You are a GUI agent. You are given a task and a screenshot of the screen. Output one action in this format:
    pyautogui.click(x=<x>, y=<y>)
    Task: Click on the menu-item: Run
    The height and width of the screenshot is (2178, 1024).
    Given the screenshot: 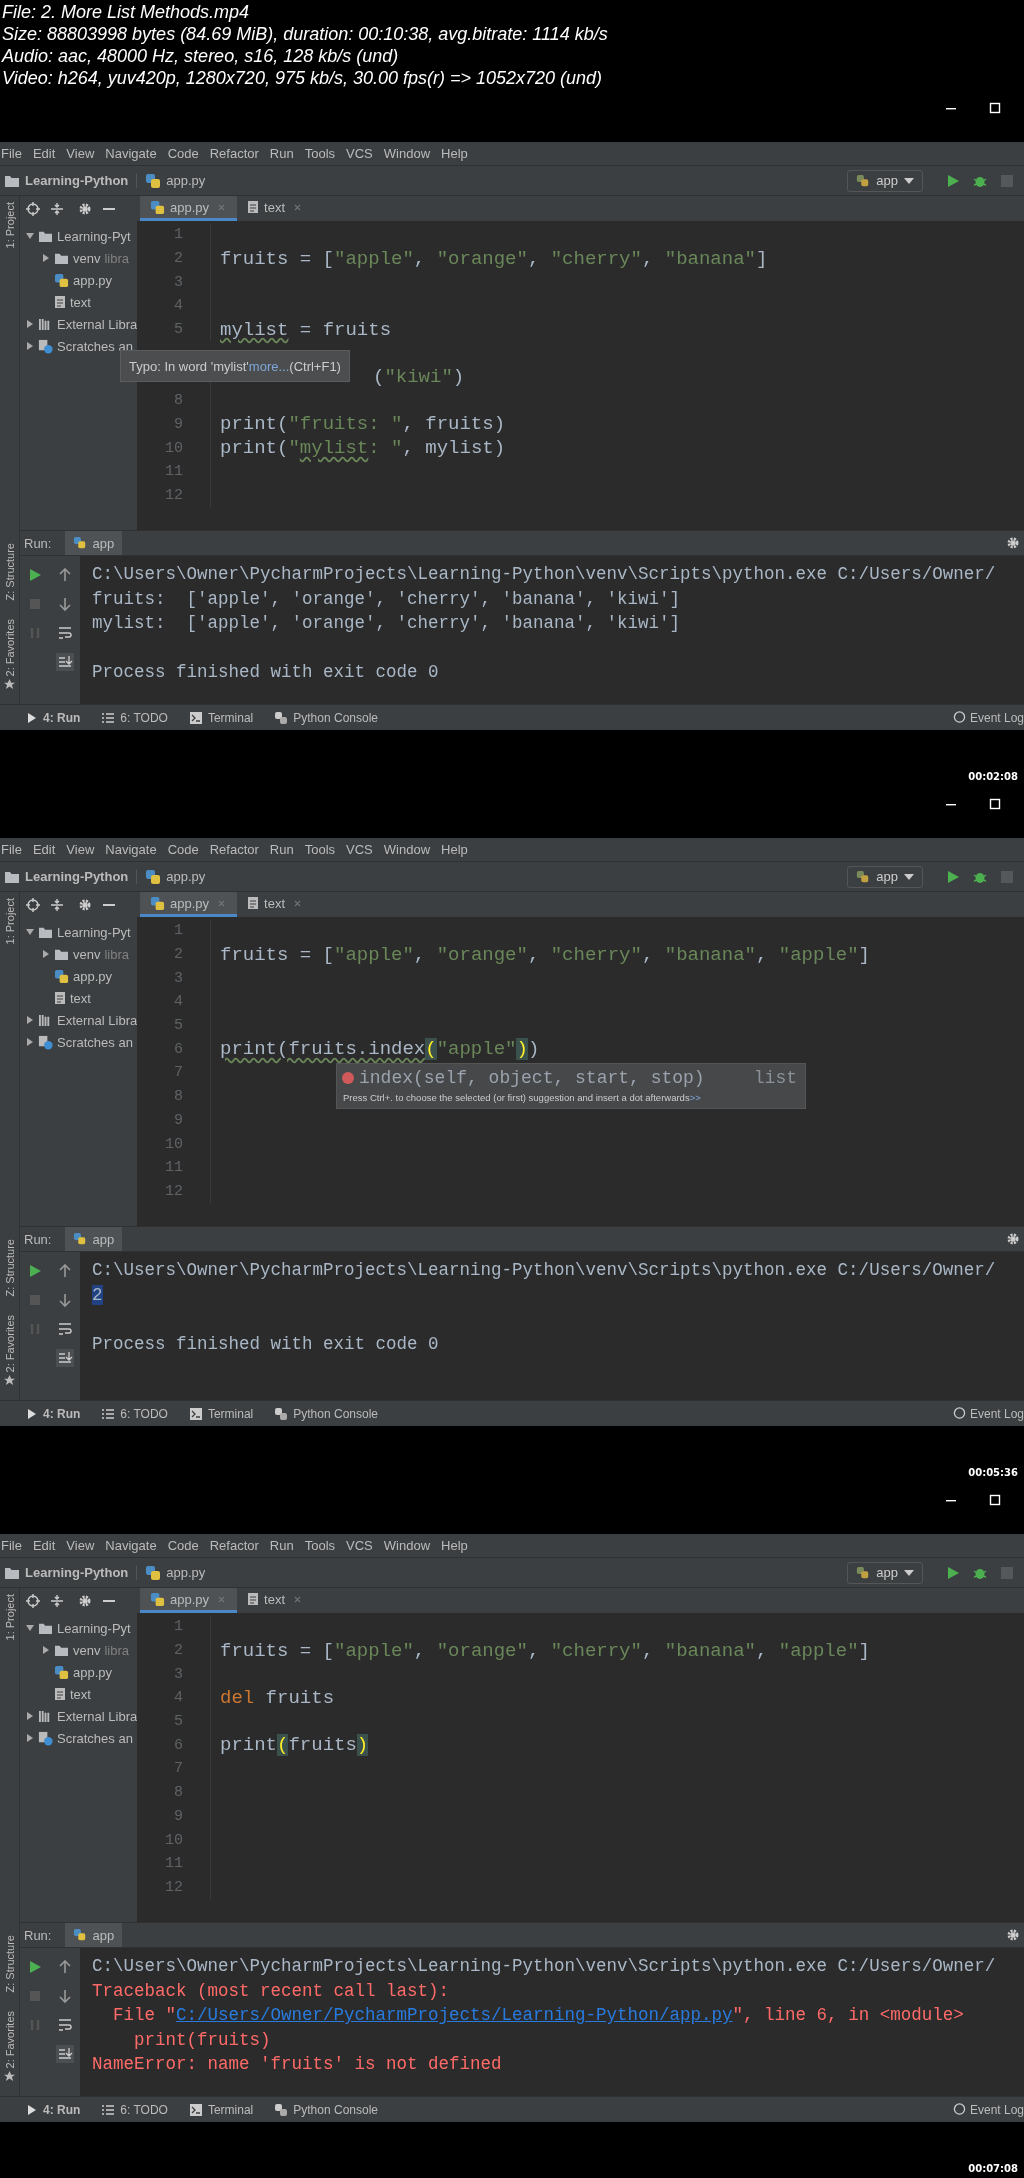 What is the action you would take?
    pyautogui.click(x=281, y=849)
    